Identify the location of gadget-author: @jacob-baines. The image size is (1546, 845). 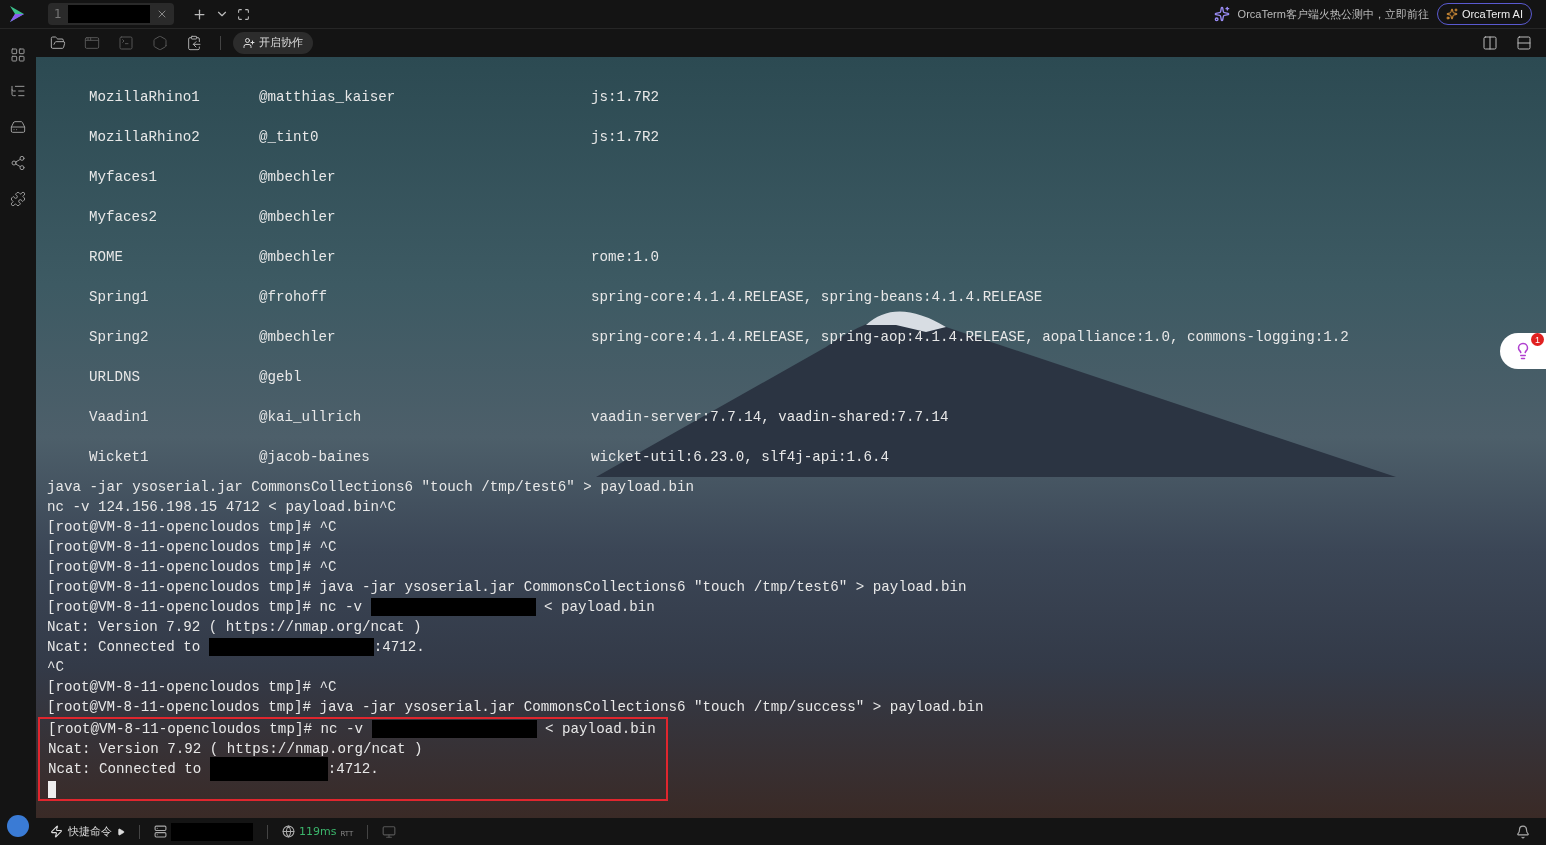
(314, 457).